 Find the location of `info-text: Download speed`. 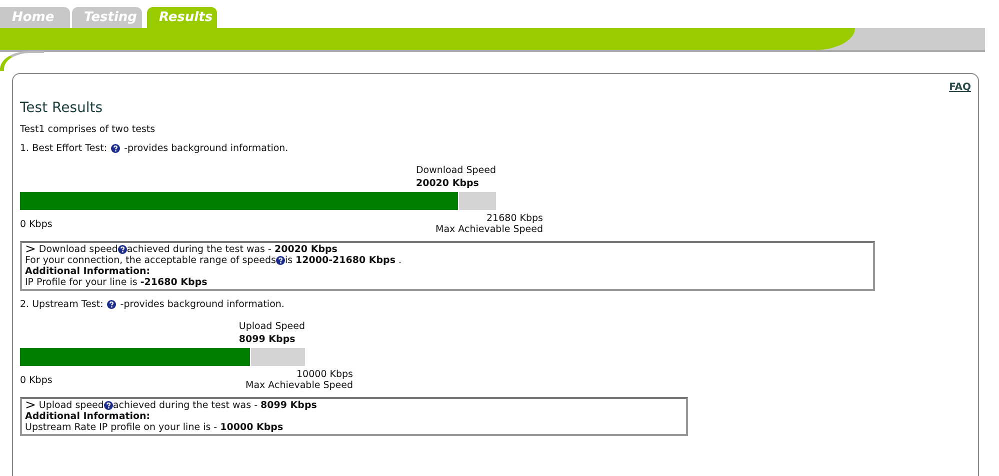

info-text: Download speed is located at coordinates (78, 249).